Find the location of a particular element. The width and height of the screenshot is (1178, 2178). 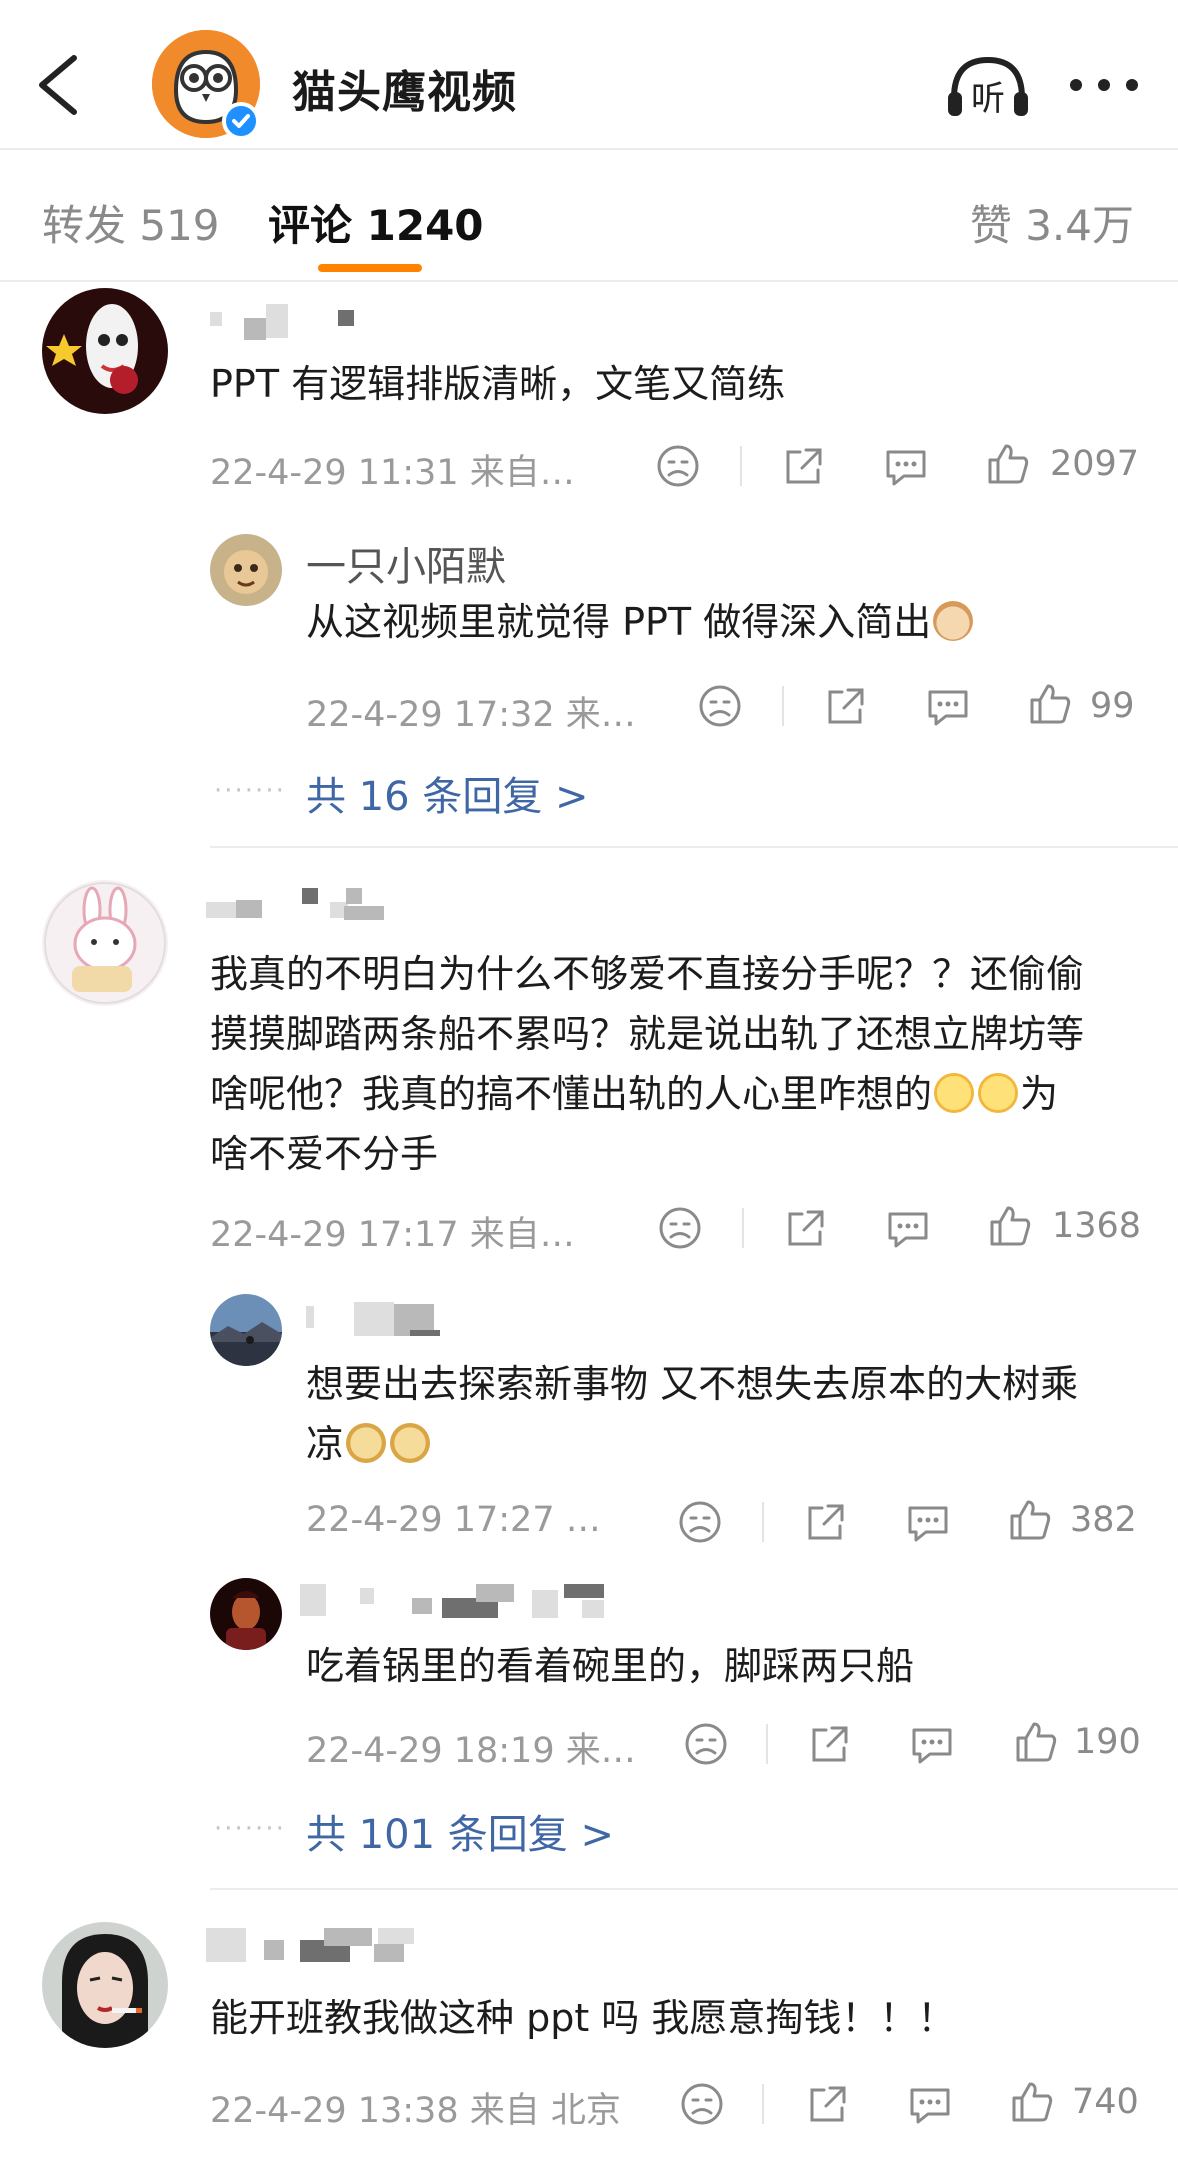

comment-meta: 22-4-29 13:38 来自 北京 is located at coordinates (415, 2111).